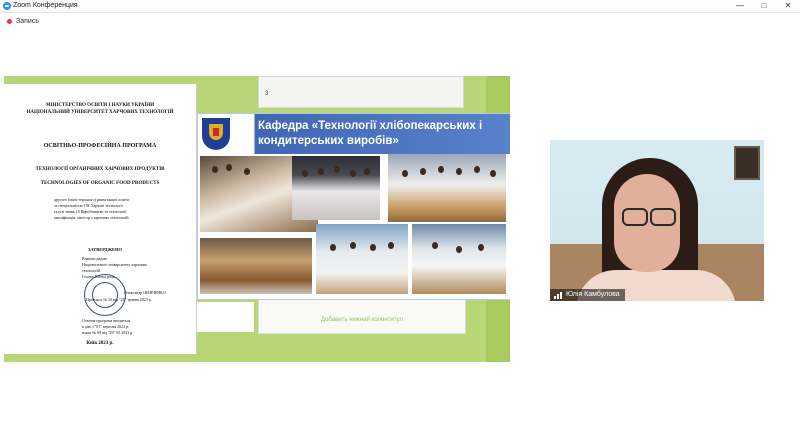 The width and height of the screenshot is (800, 426). I want to click on title-bar: Zoom Конференция — □ ✕, so click(400, 6).